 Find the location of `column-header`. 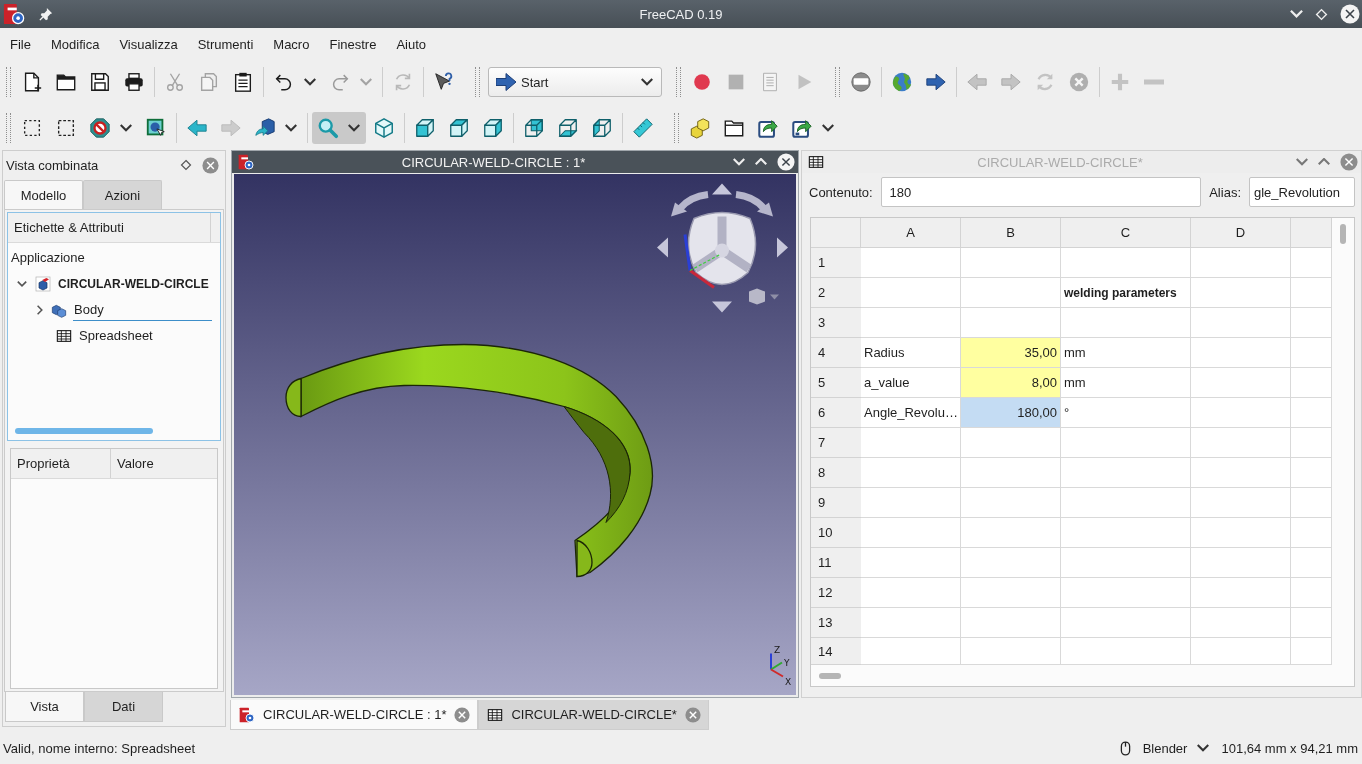

column-header is located at coordinates (1311, 233).